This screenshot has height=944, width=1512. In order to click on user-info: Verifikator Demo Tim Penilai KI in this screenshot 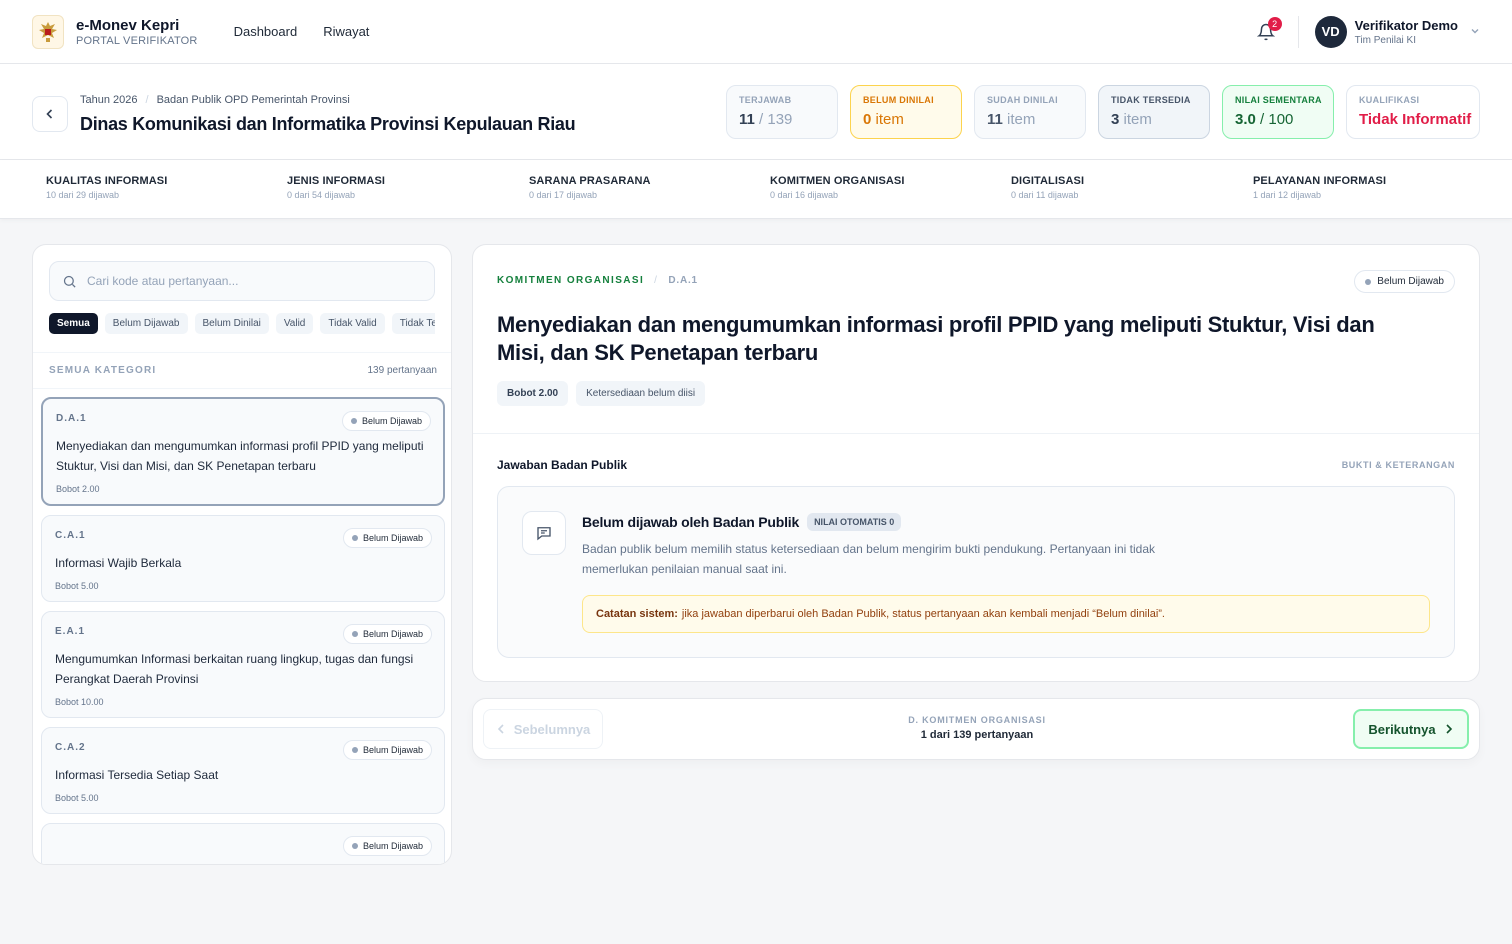, I will do `click(1406, 32)`.